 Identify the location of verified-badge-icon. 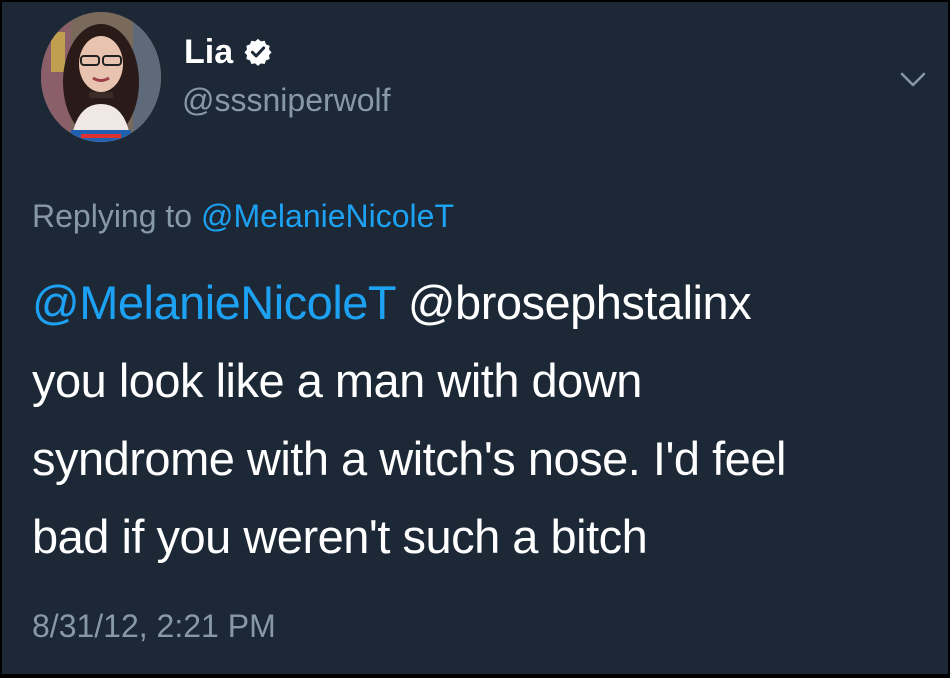
(258, 52).